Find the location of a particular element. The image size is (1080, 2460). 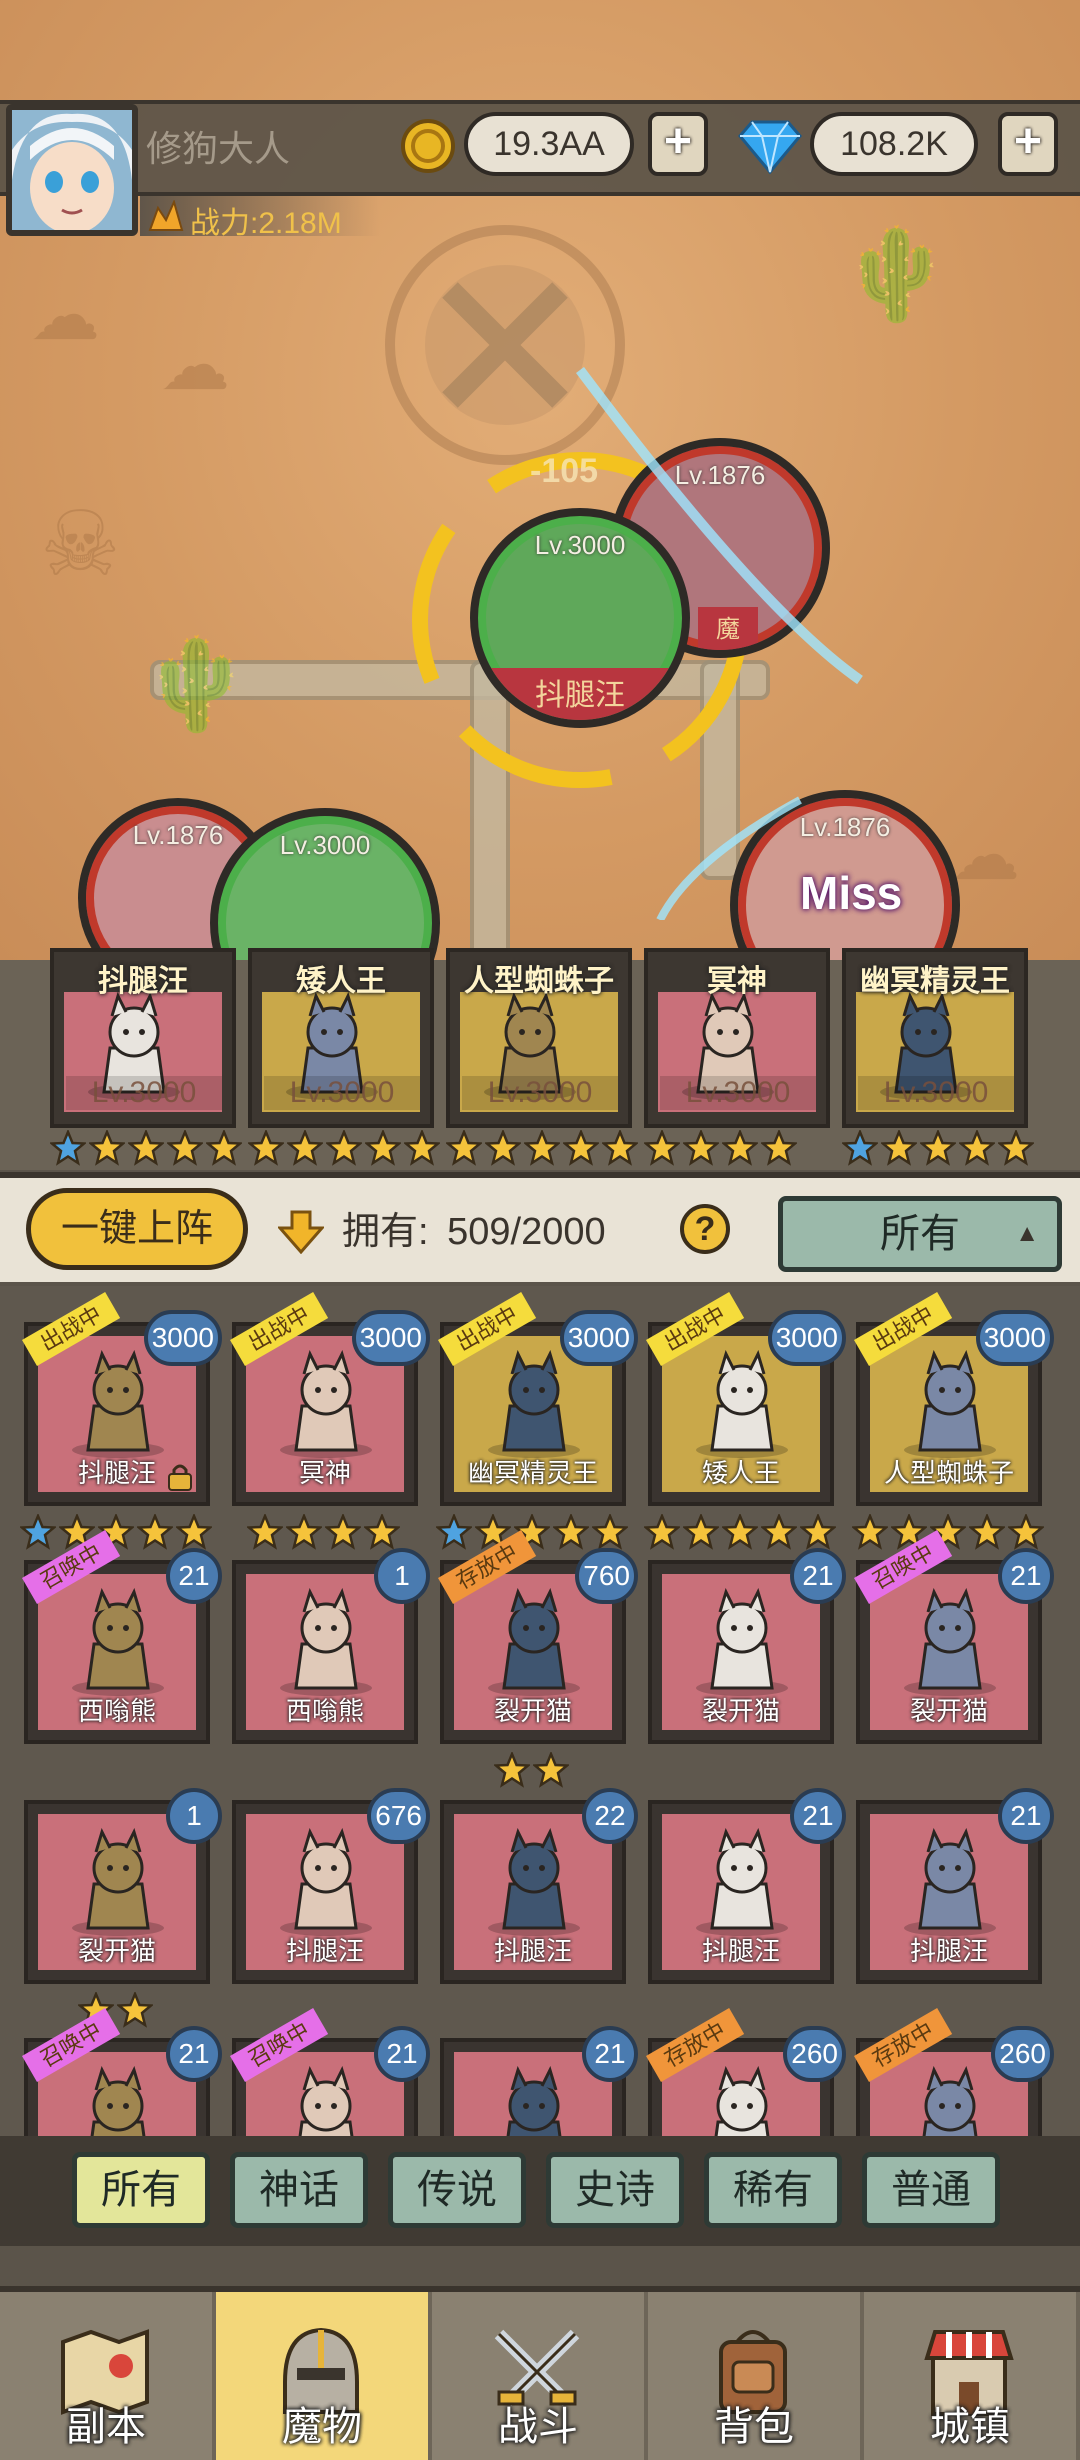

monster-name: 矮人王 is located at coordinates (740, 1473).